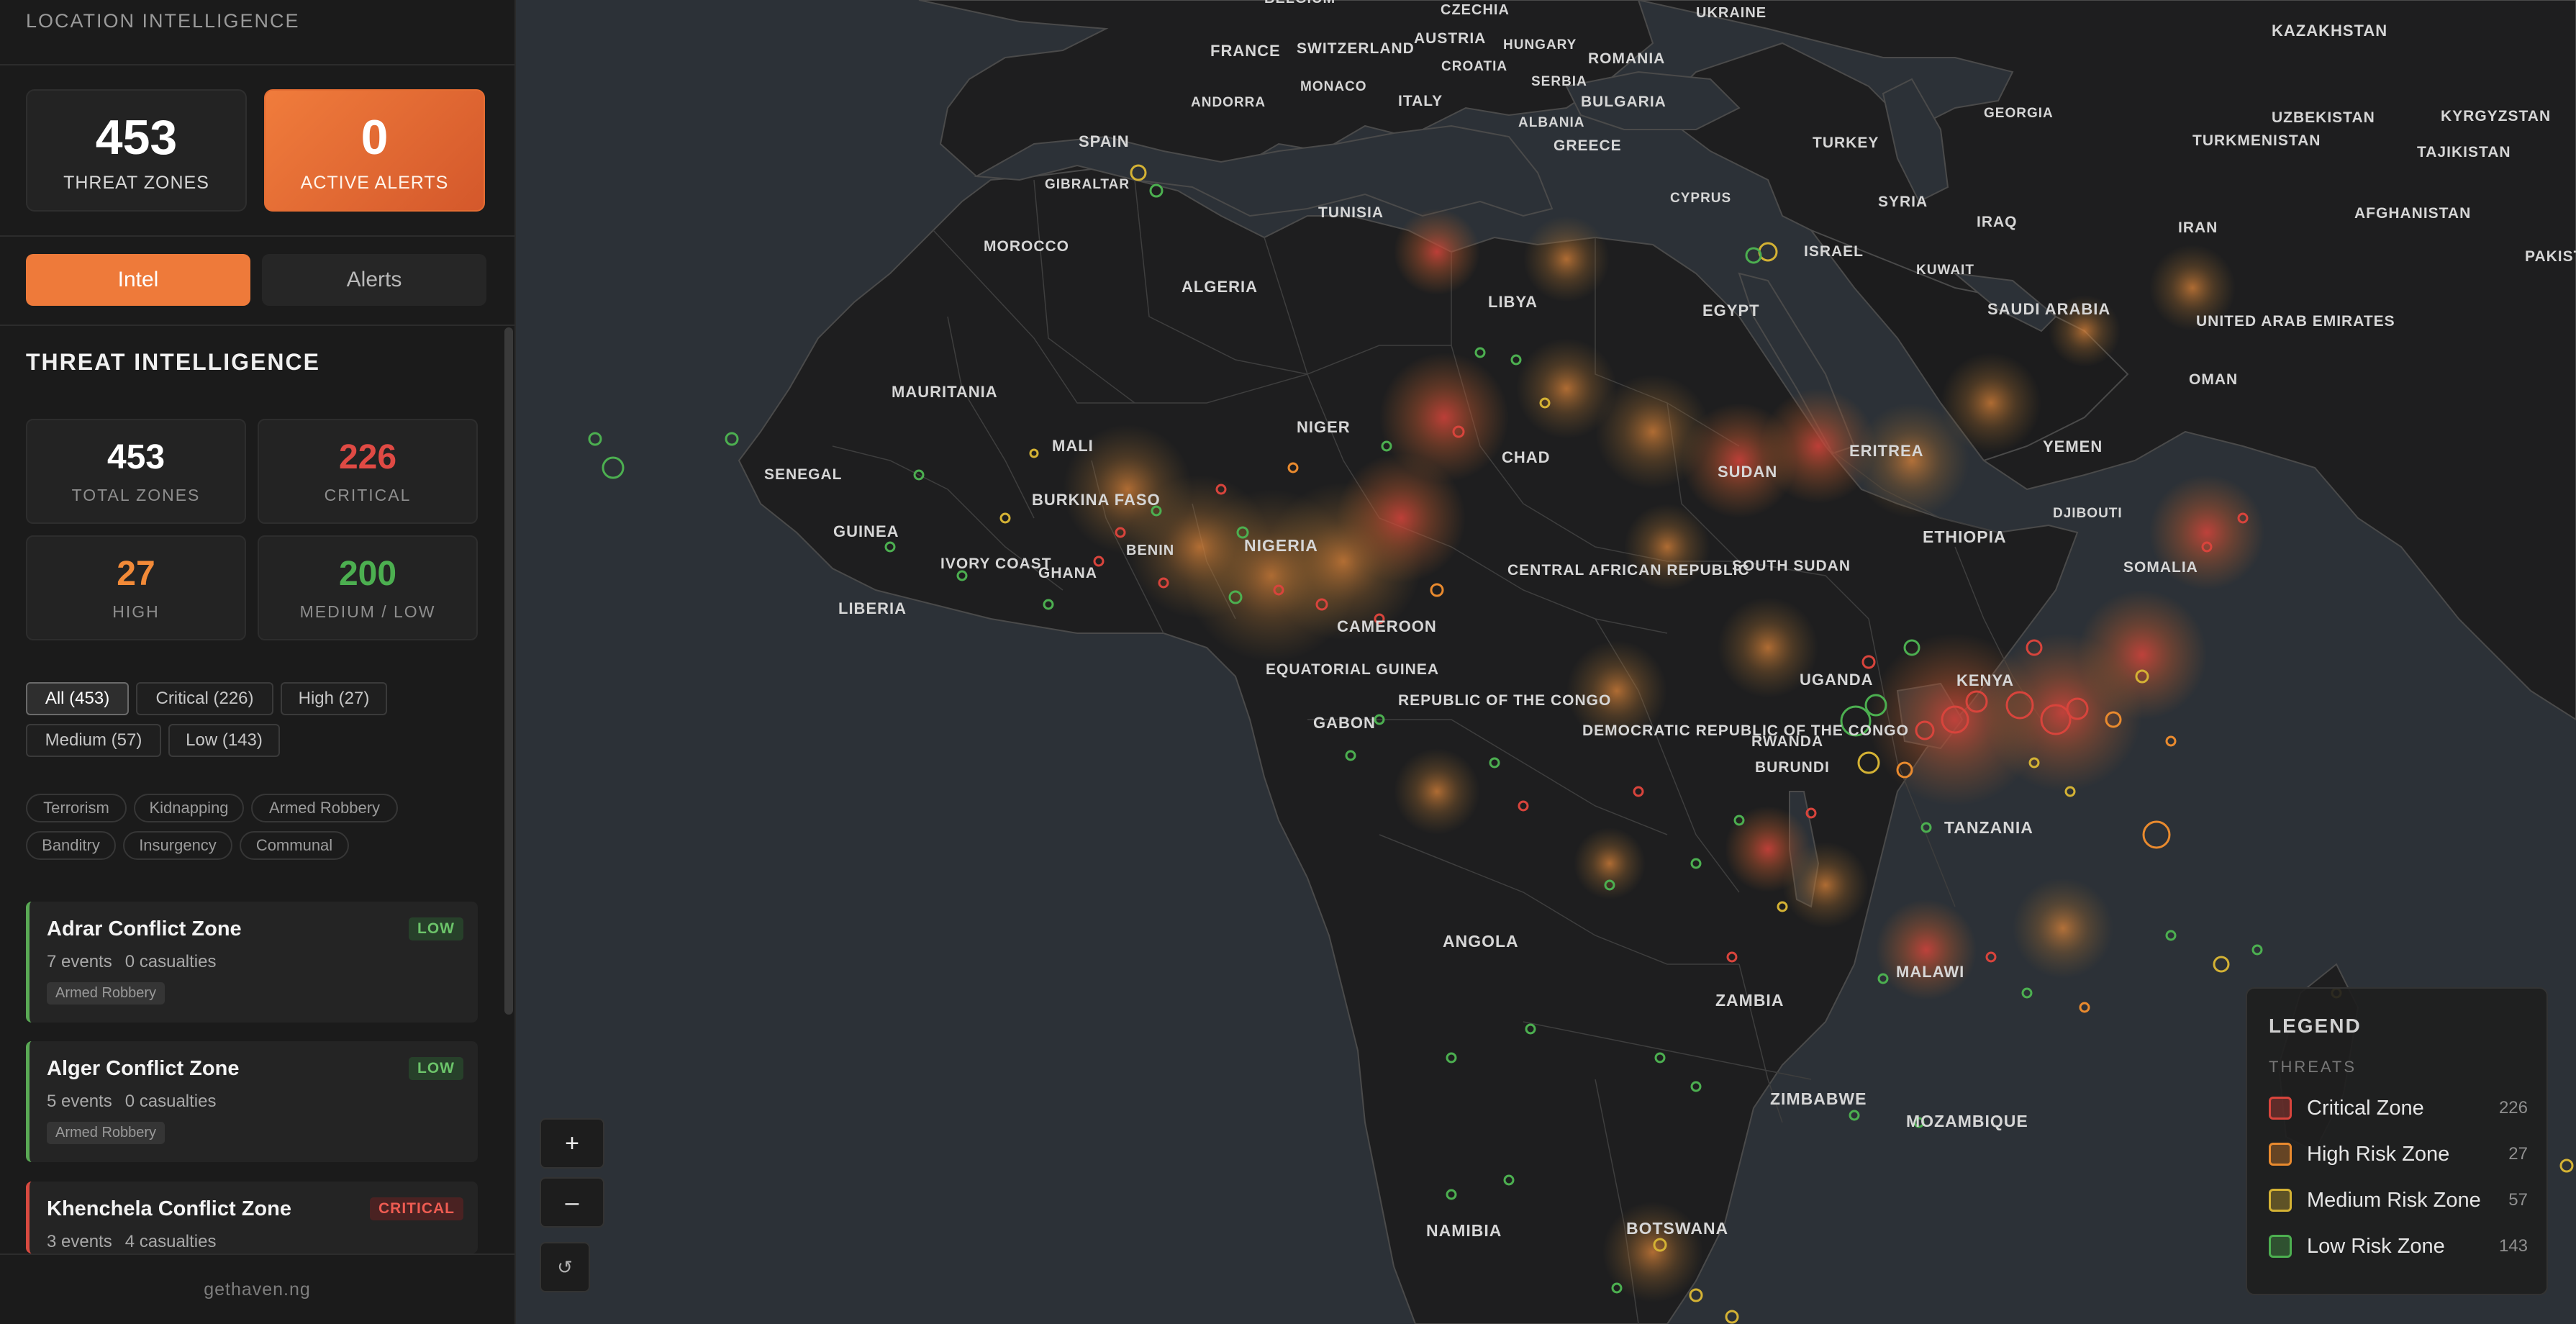  I want to click on legend-label: Critical Zone, so click(2365, 1108).